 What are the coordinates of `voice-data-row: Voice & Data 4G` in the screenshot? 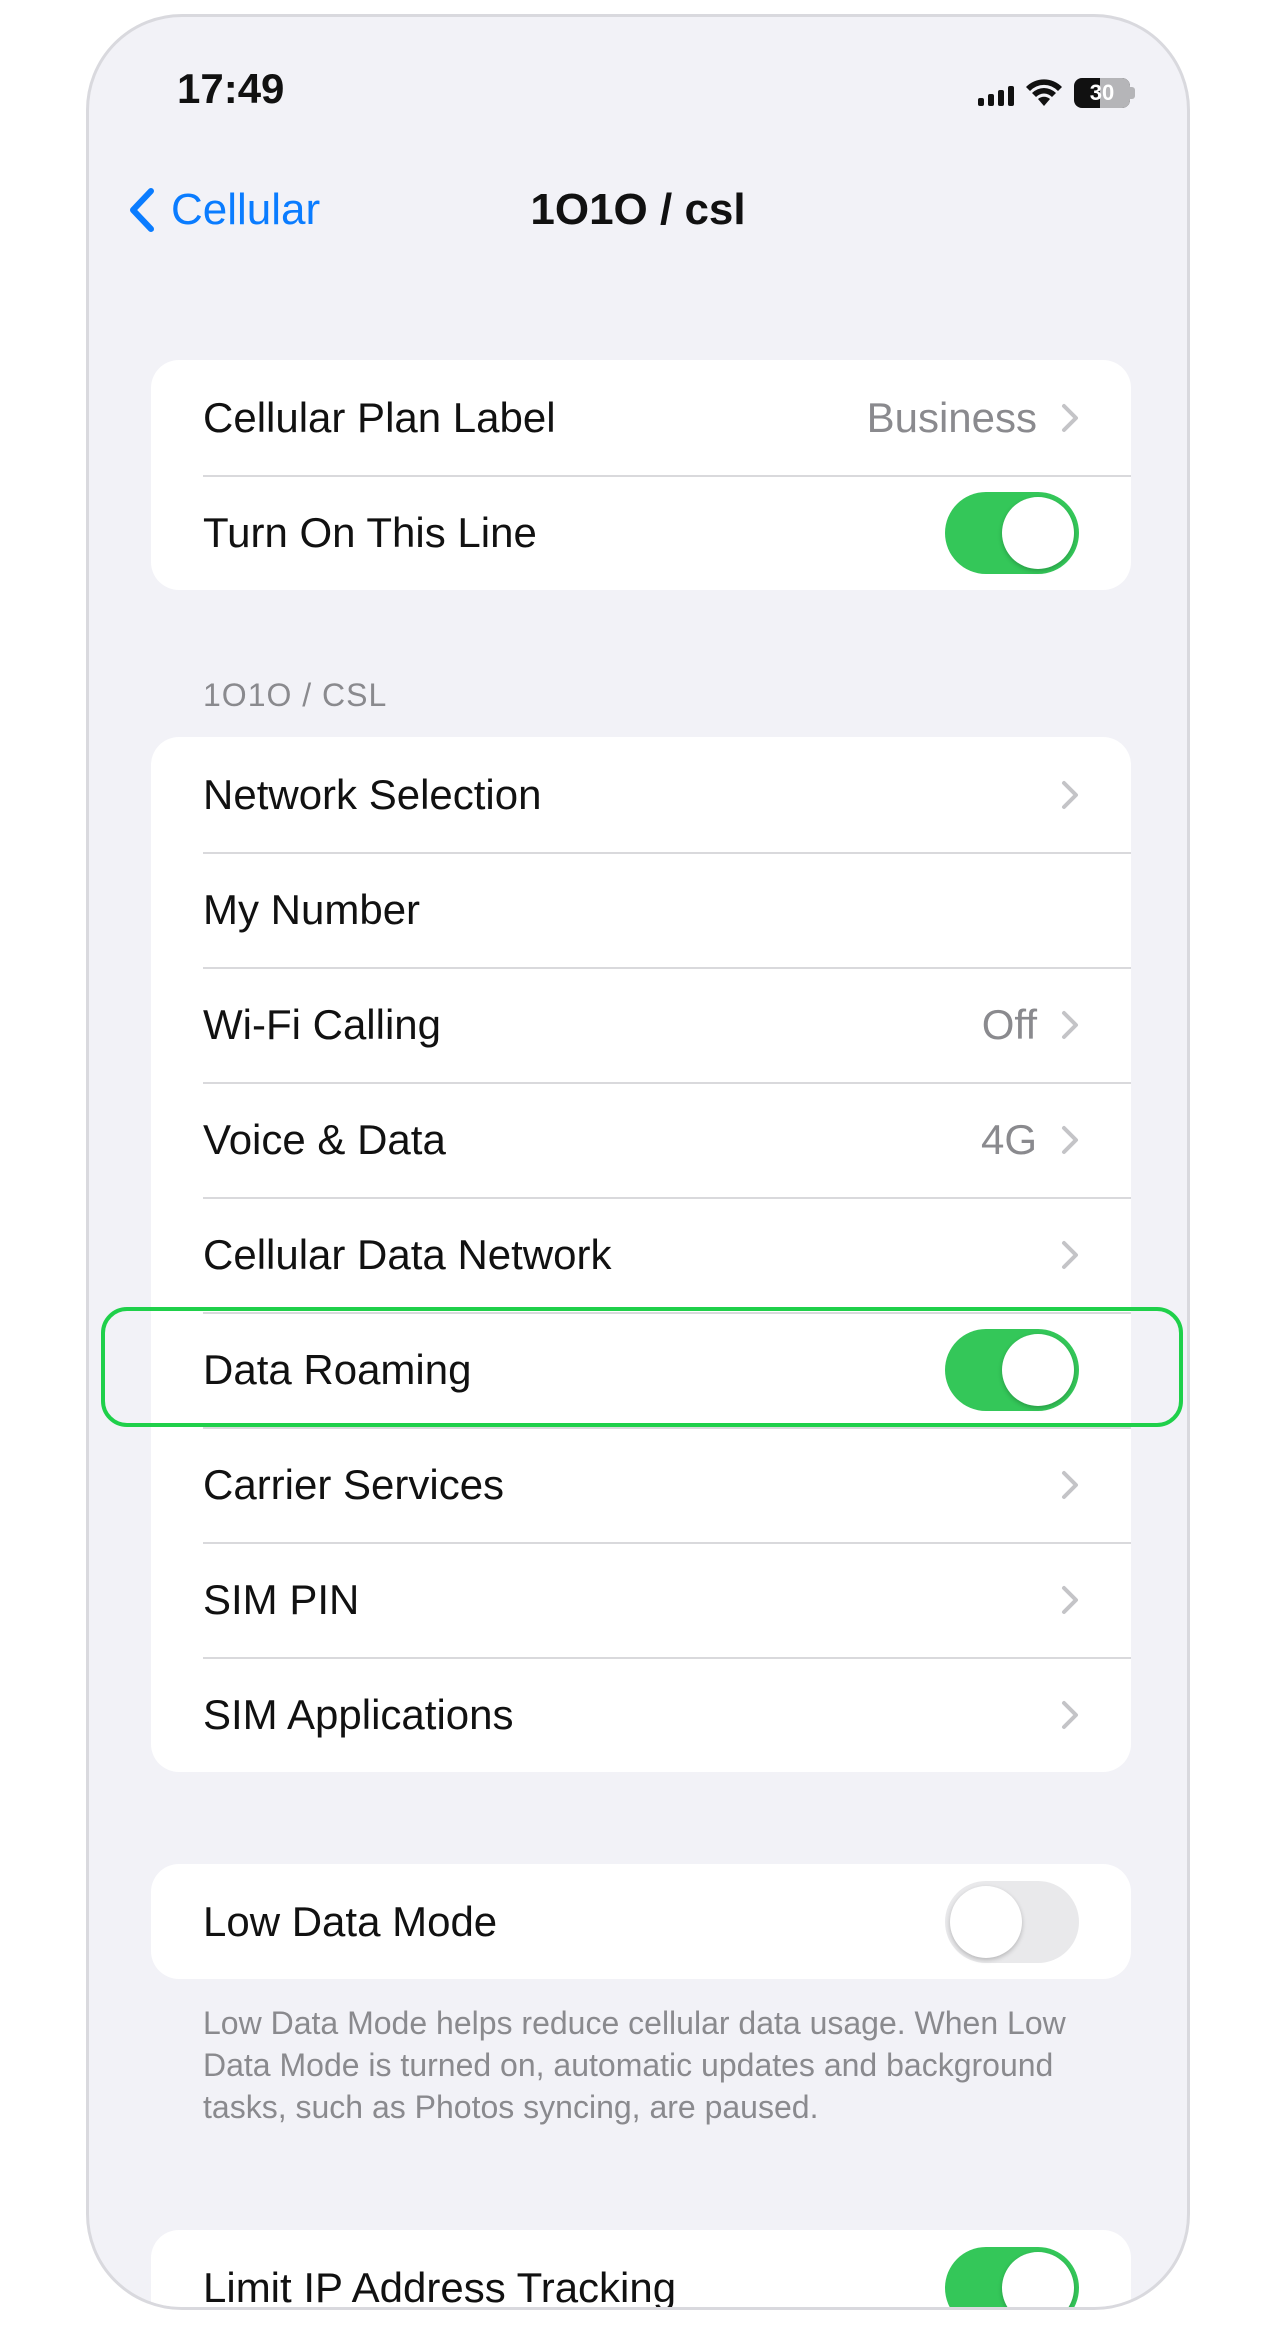 It's located at (641, 1139).